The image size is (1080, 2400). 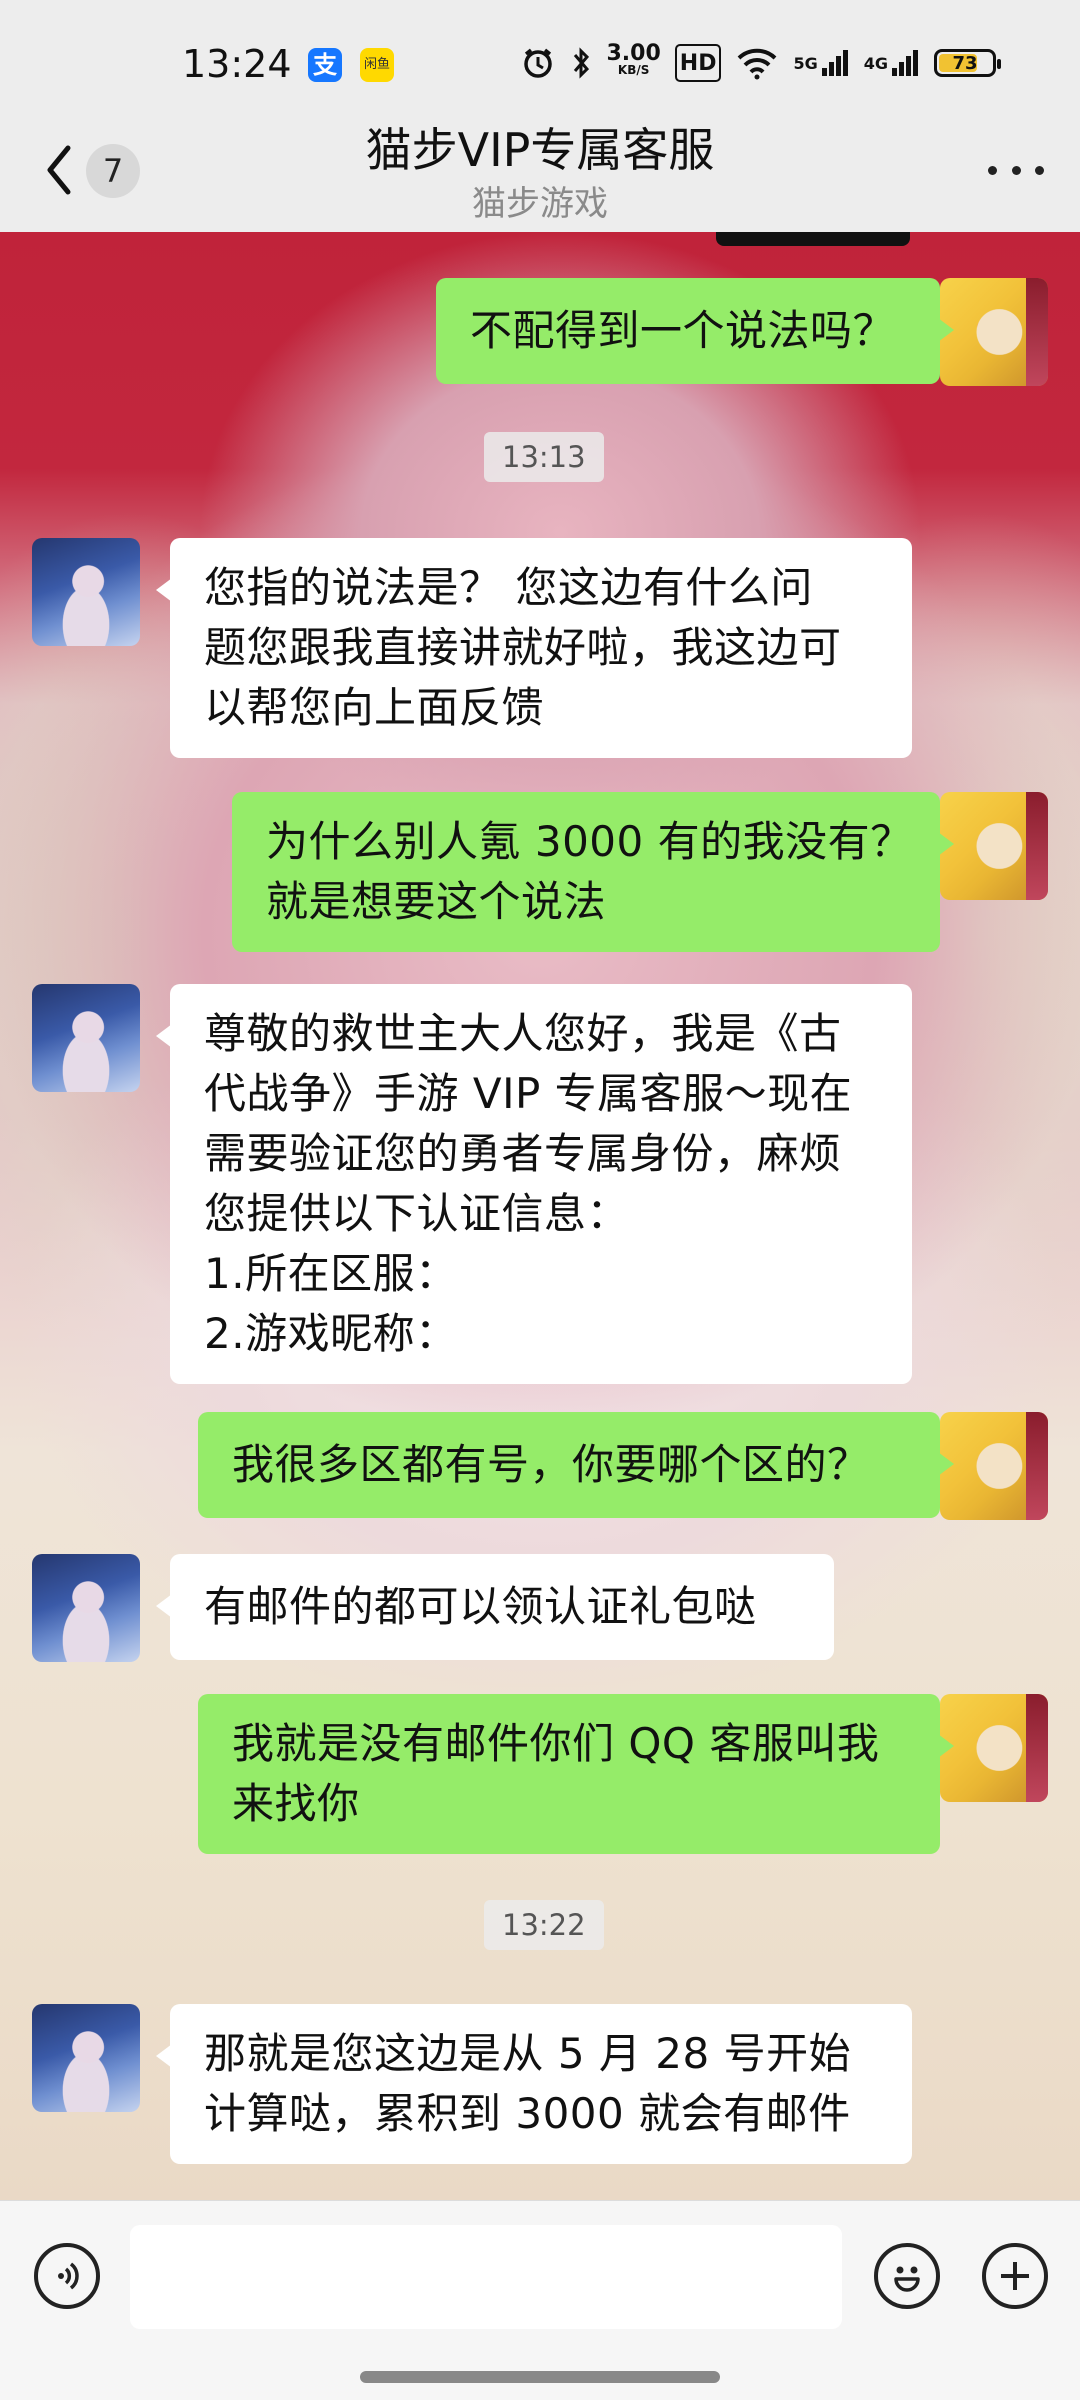 I want to click on alarm-icon, so click(x=538, y=63).